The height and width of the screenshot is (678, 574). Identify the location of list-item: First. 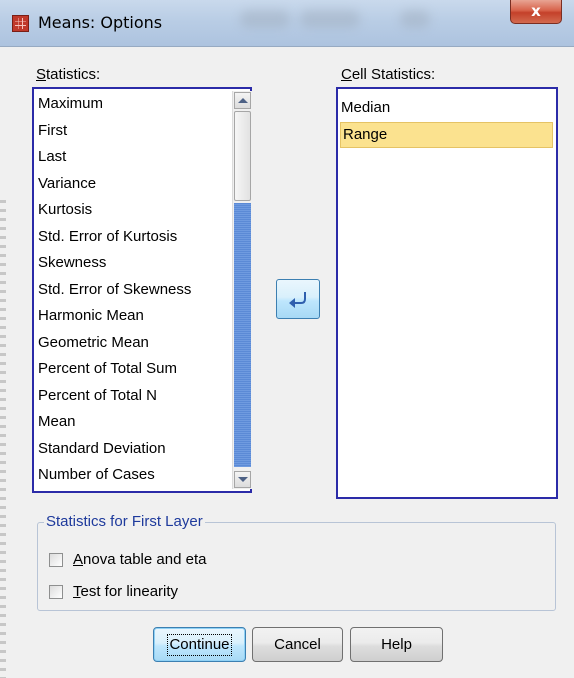
(52, 131).